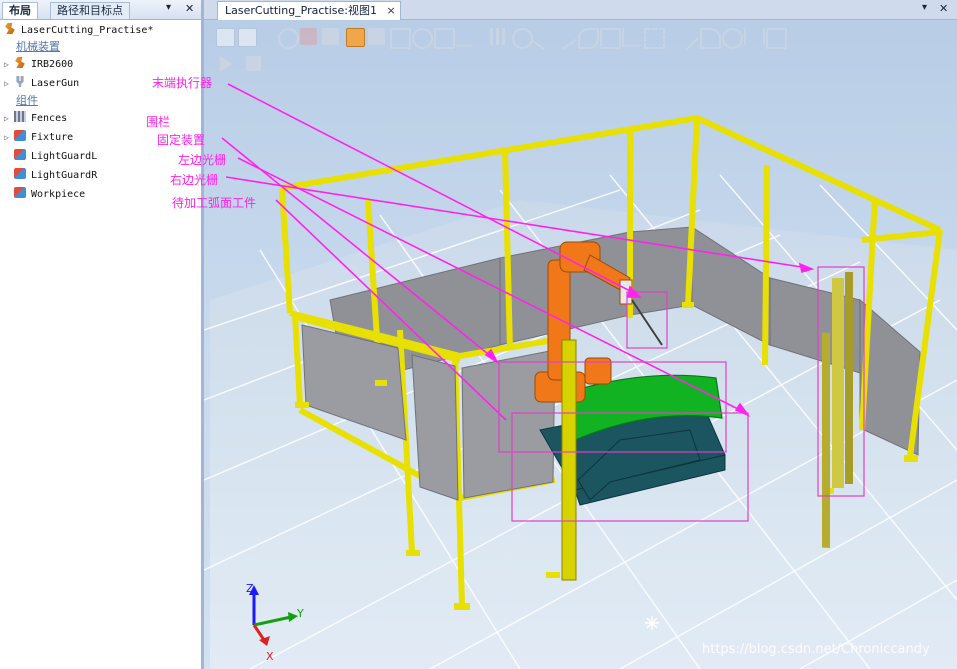  What do you see at coordinates (158, 122) in the screenshot?
I see `annotation-fences: 围栏` at bounding box center [158, 122].